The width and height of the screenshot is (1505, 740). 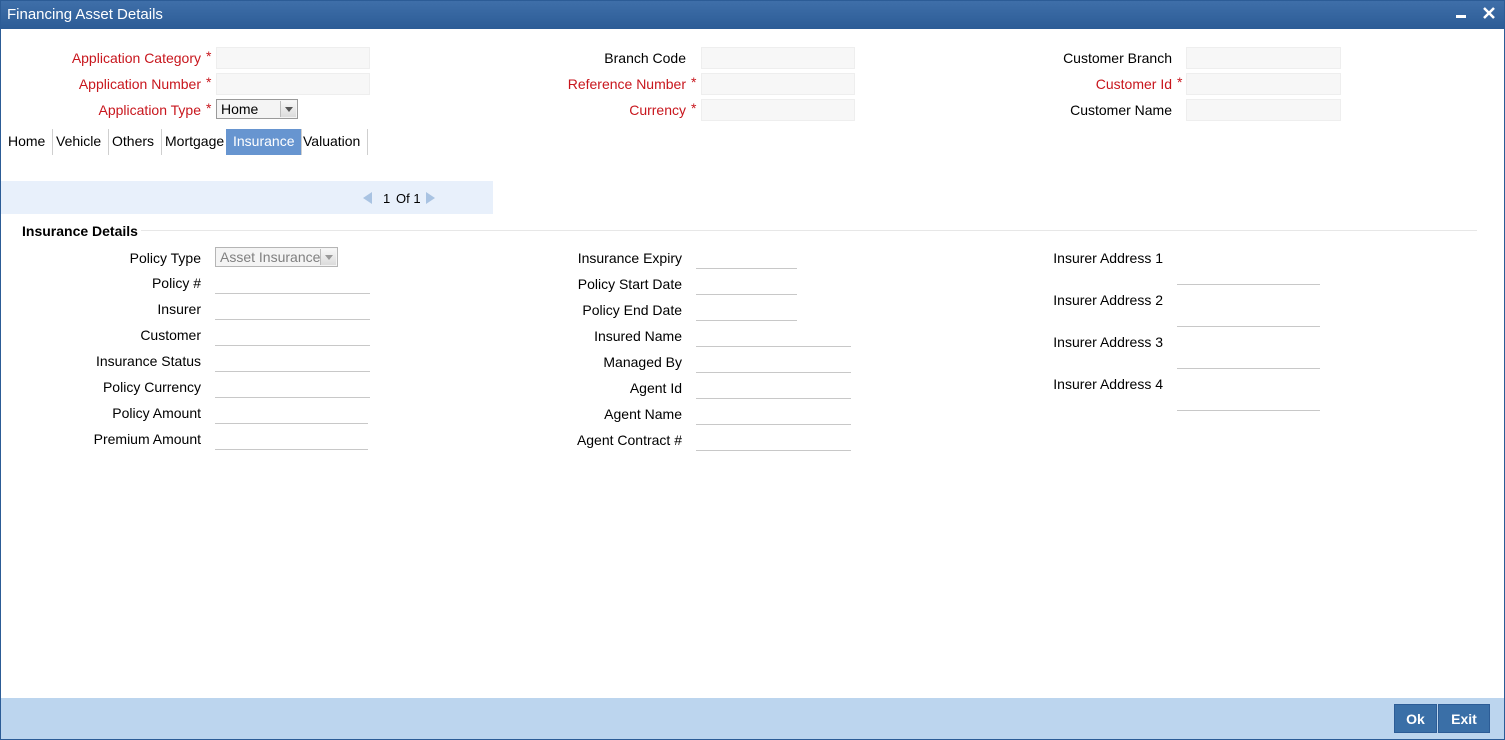 What do you see at coordinates (293, 84) in the screenshot?
I see `application-number-field` at bounding box center [293, 84].